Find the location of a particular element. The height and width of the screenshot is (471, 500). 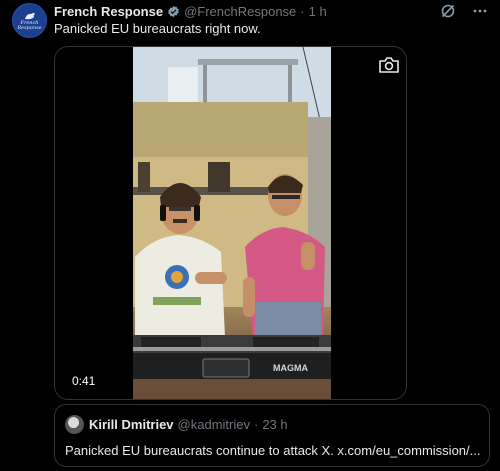

author-avatar: French Response is located at coordinates (29, 20).